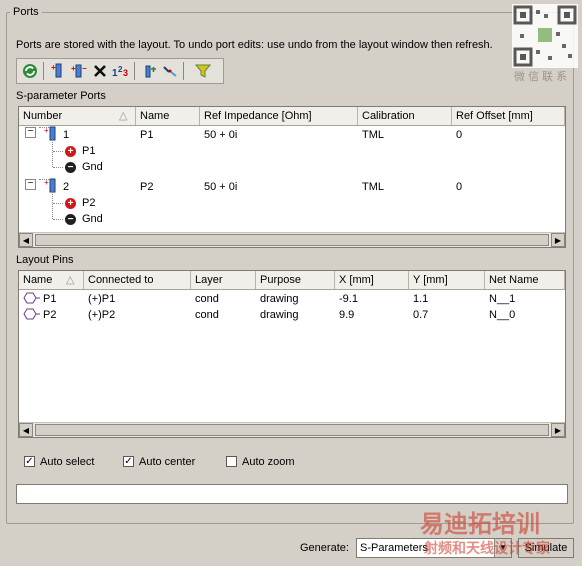 The height and width of the screenshot is (566, 582). What do you see at coordinates (100, 71) in the screenshot?
I see `delete-icon` at bounding box center [100, 71].